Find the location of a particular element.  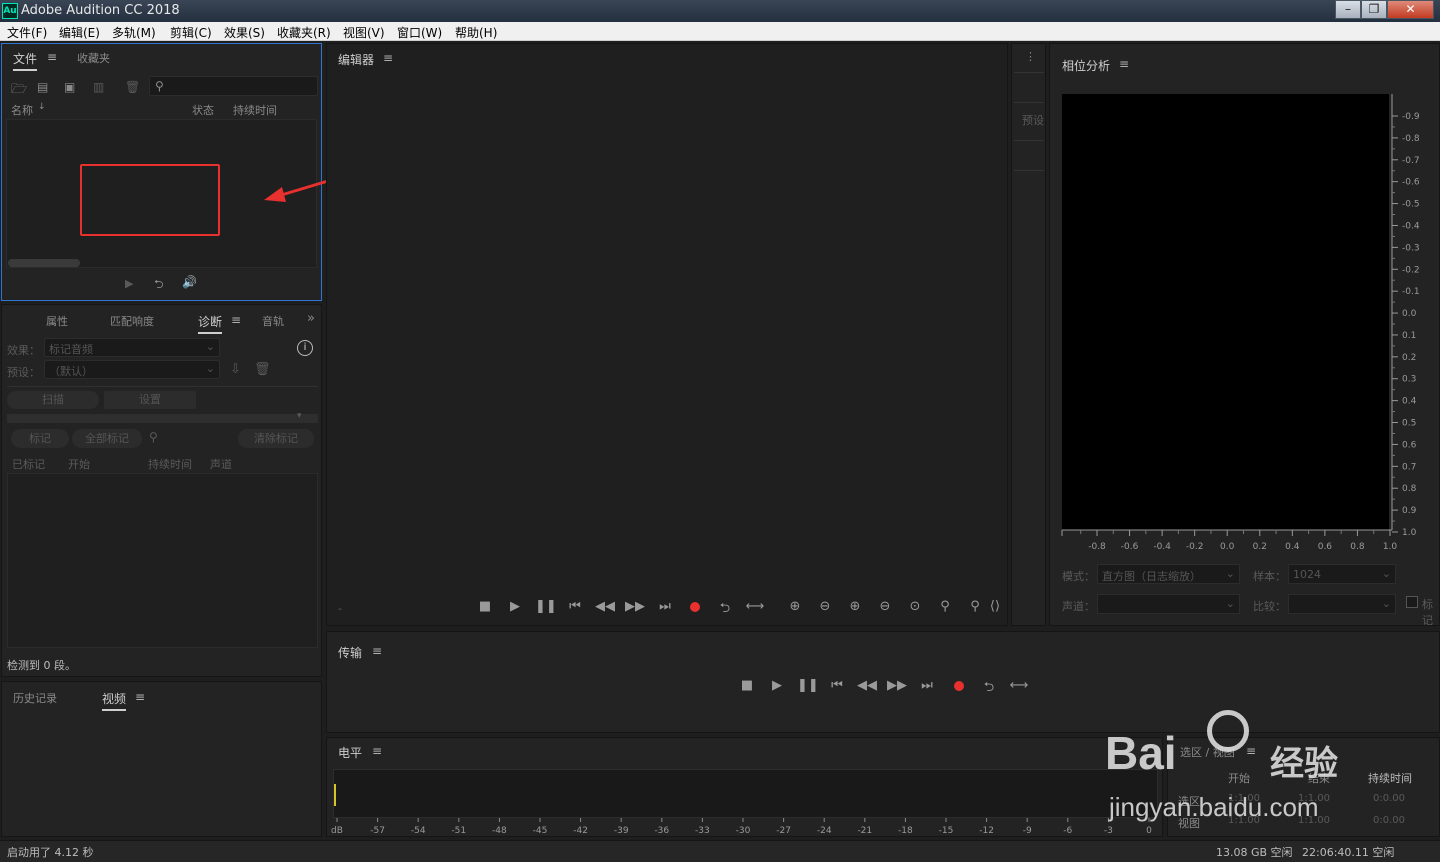

info-icon: i is located at coordinates (305, 348).